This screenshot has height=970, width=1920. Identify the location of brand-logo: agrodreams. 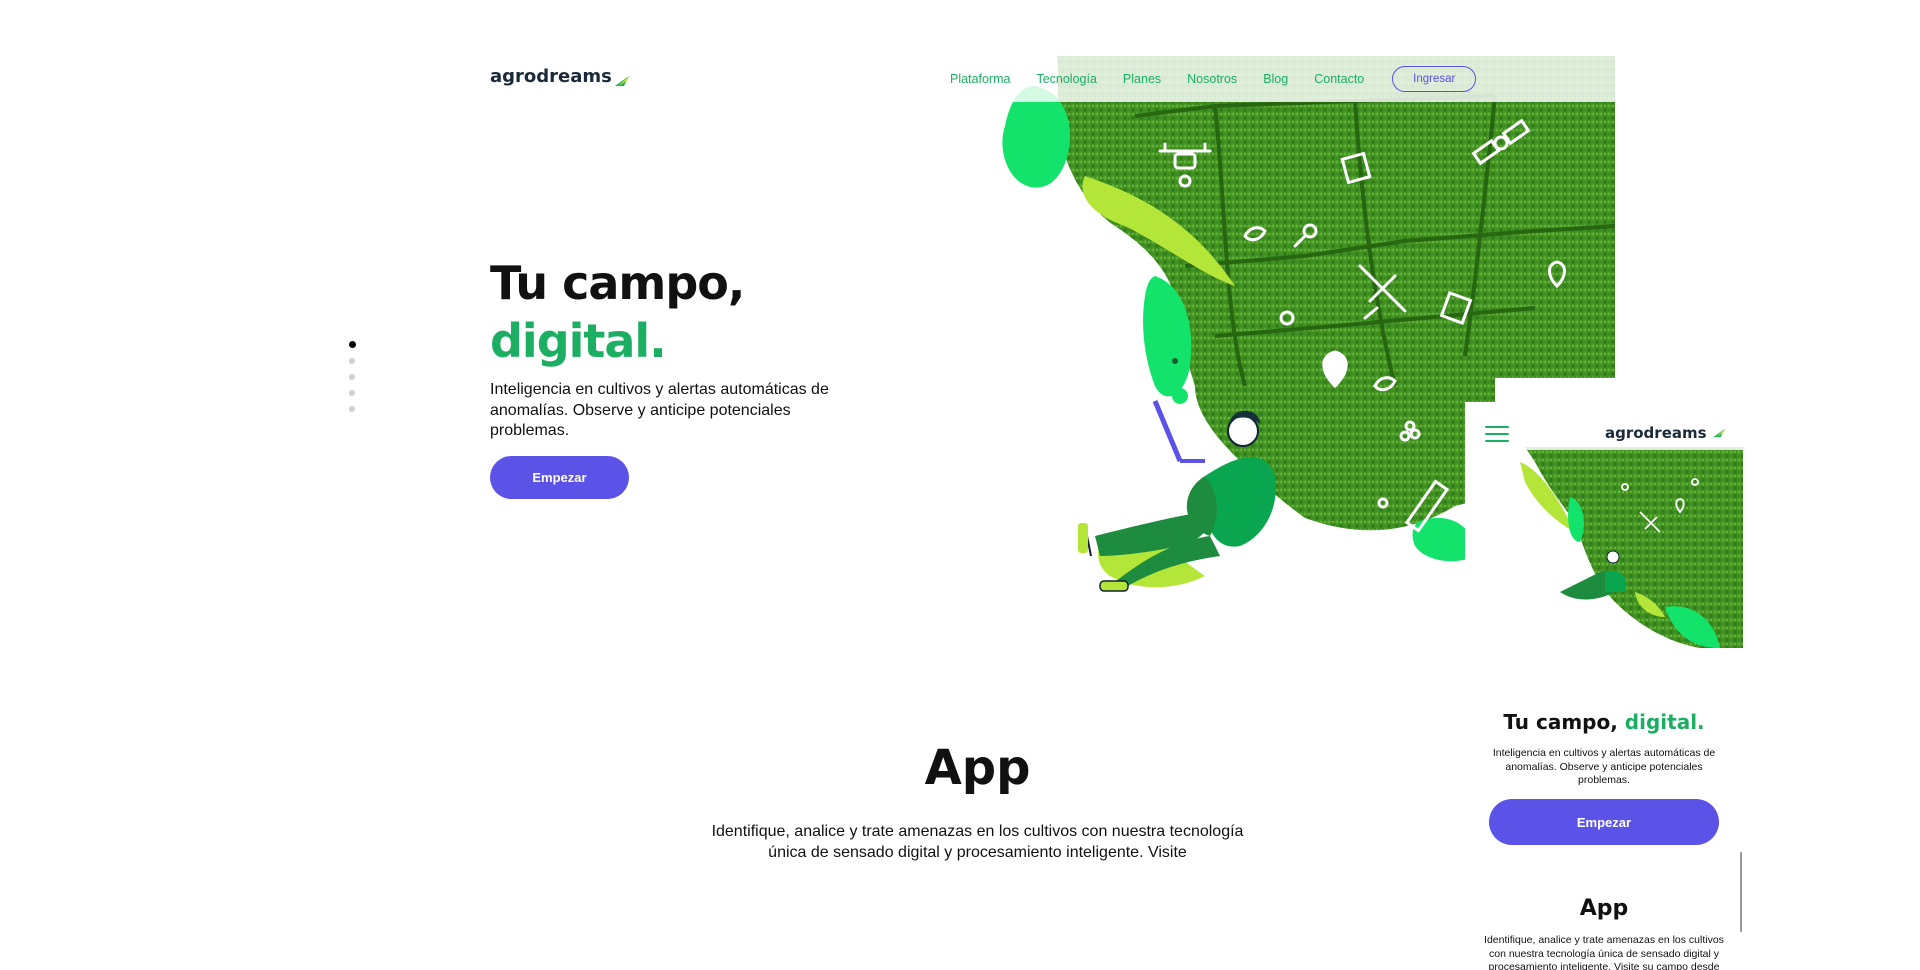
(560, 76).